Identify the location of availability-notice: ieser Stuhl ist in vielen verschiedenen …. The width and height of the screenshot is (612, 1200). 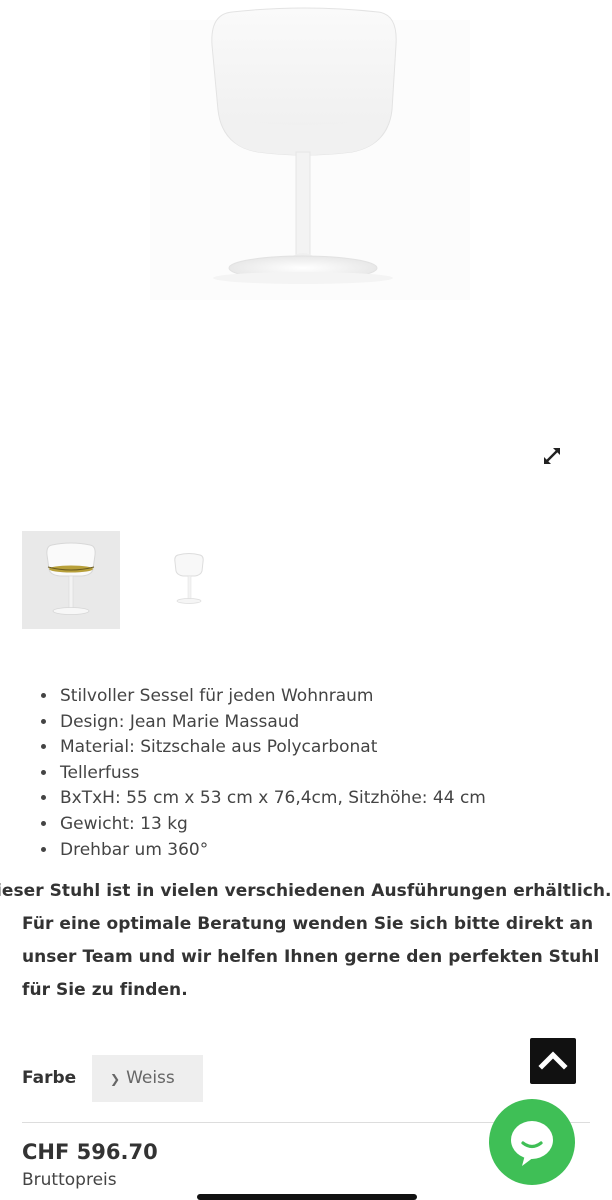
(305, 941).